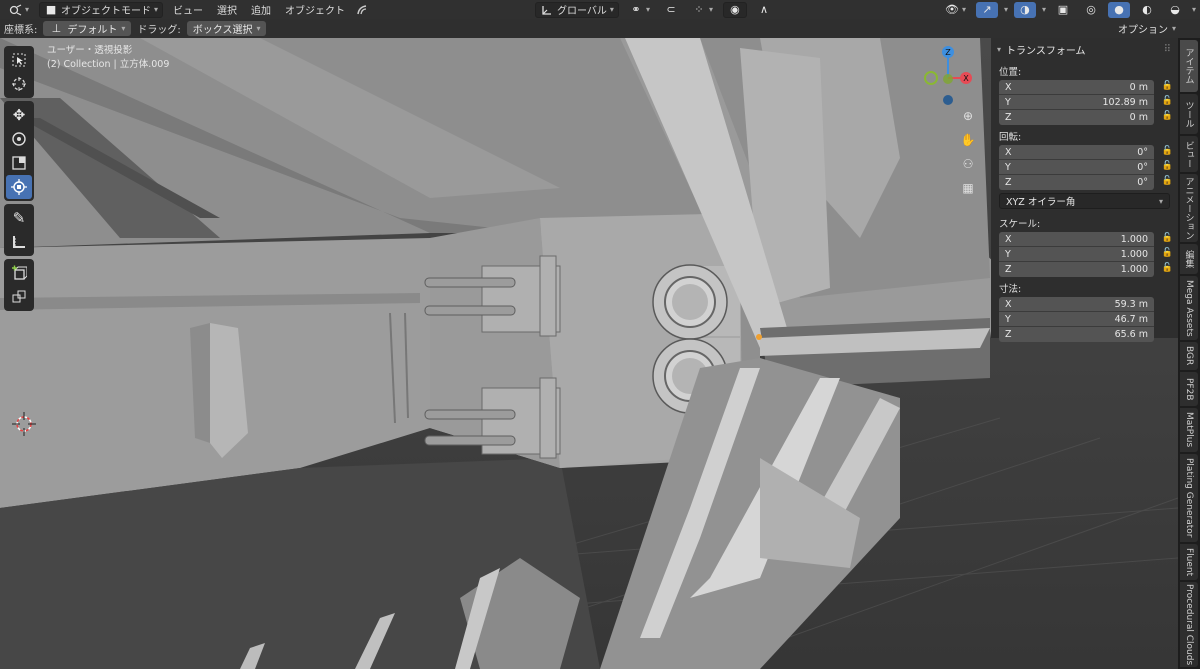 This screenshot has width=1200, height=669. I want to click on shading-rendered-button: ◒, so click(1175, 10).